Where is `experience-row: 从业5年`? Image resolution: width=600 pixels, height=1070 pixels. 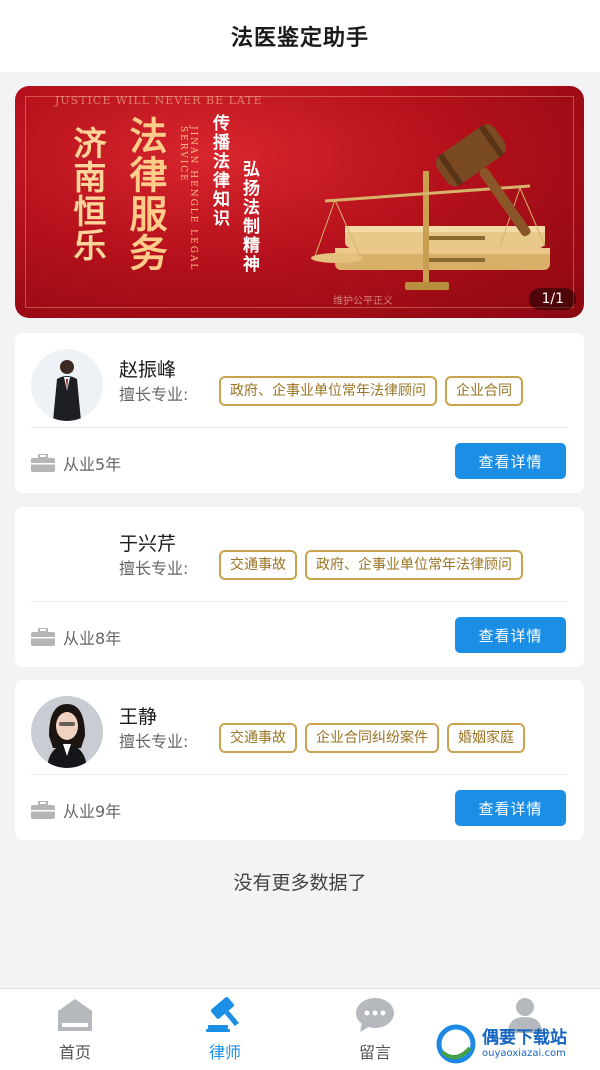
experience-row: 从业5年 is located at coordinates (76, 463).